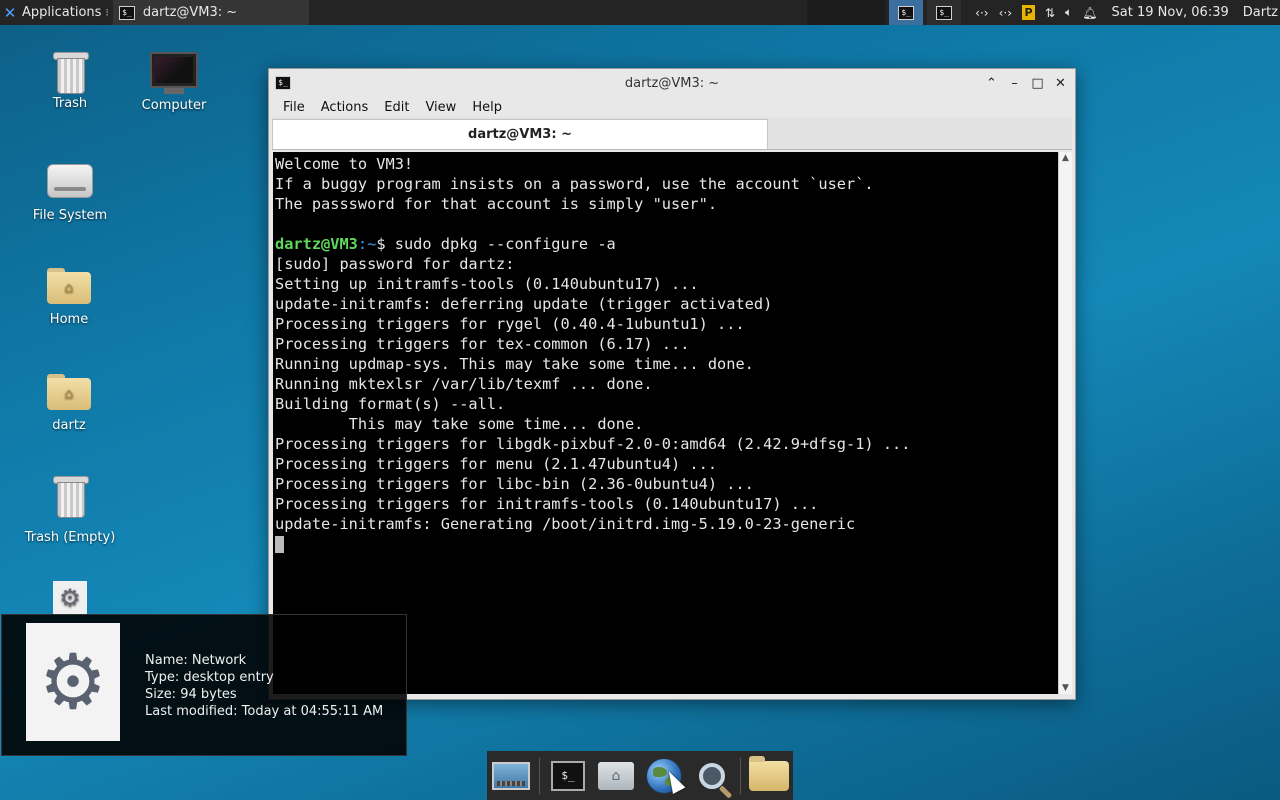 Image resolution: width=1280 pixels, height=800 pixels. Describe the element at coordinates (107, 12) in the screenshot. I see `menu-dots-icon: ⁝` at that location.